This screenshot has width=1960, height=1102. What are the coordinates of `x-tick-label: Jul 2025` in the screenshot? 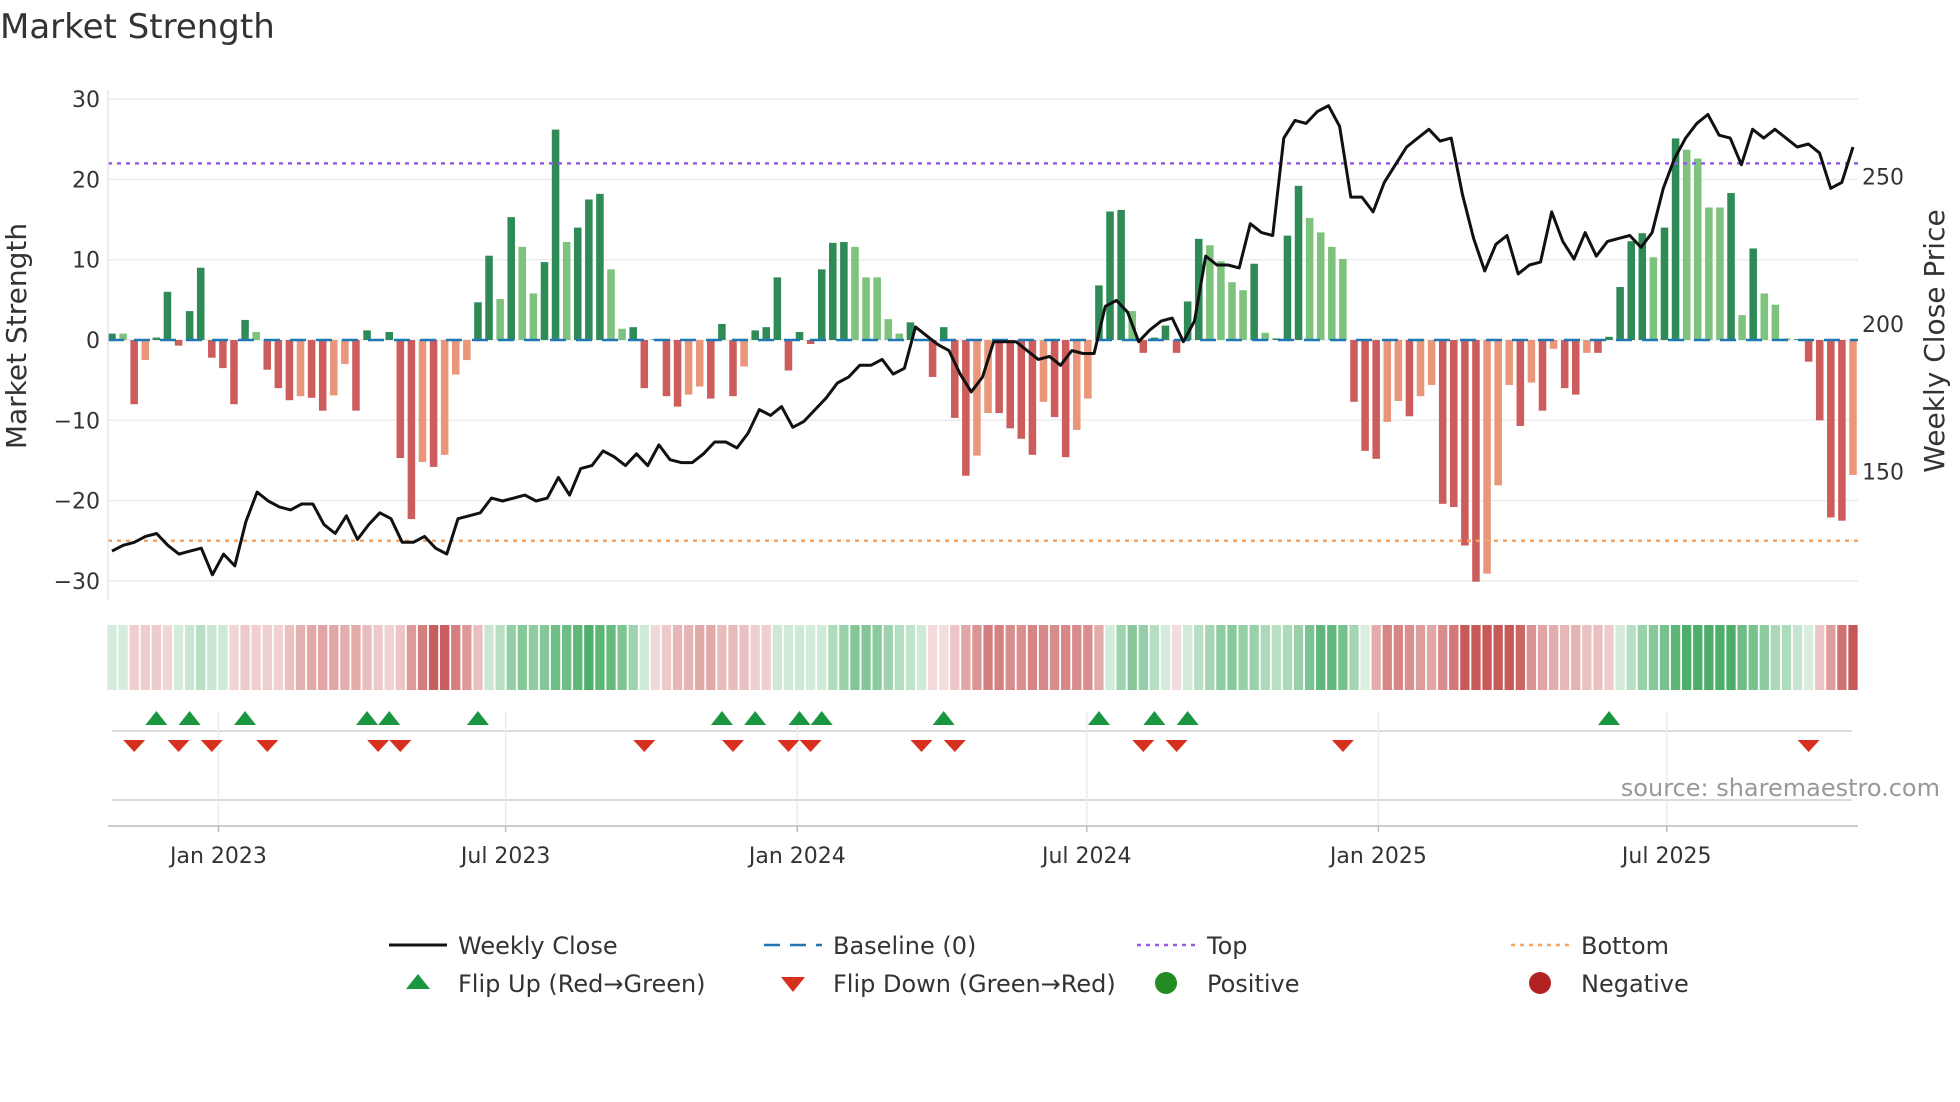 It's located at (1666, 856).